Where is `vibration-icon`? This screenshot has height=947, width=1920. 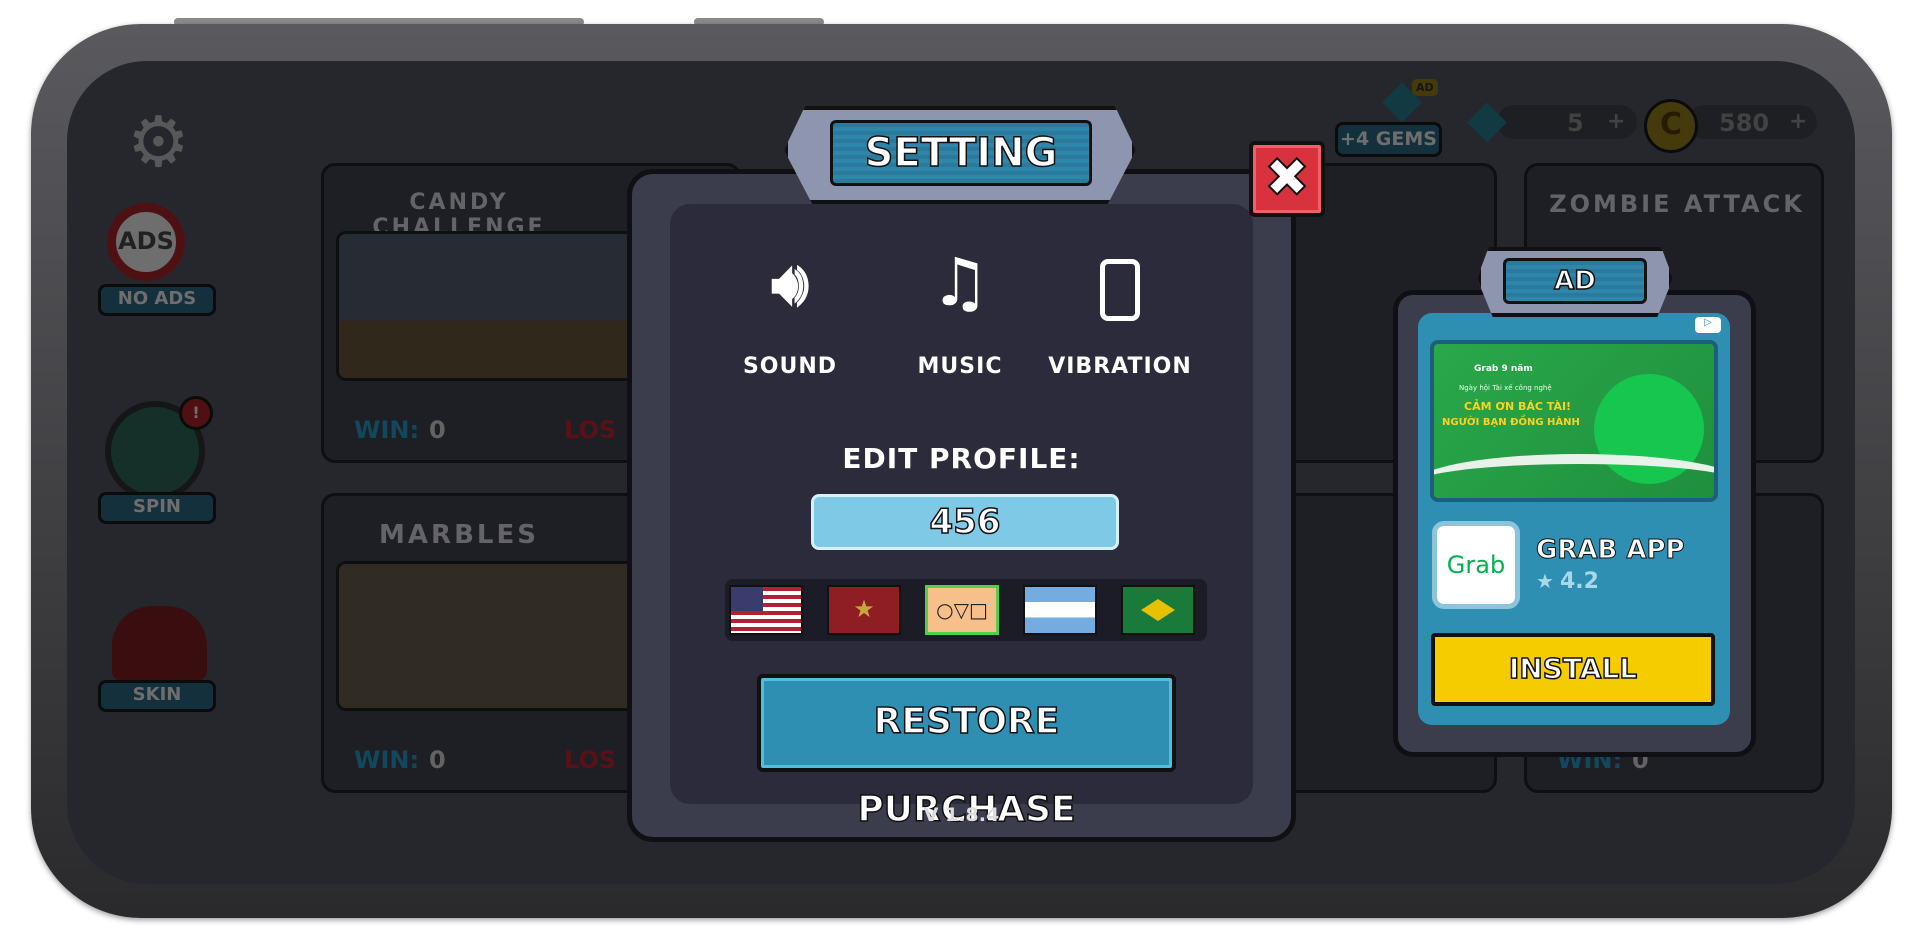
vibration-icon is located at coordinates (1120, 290).